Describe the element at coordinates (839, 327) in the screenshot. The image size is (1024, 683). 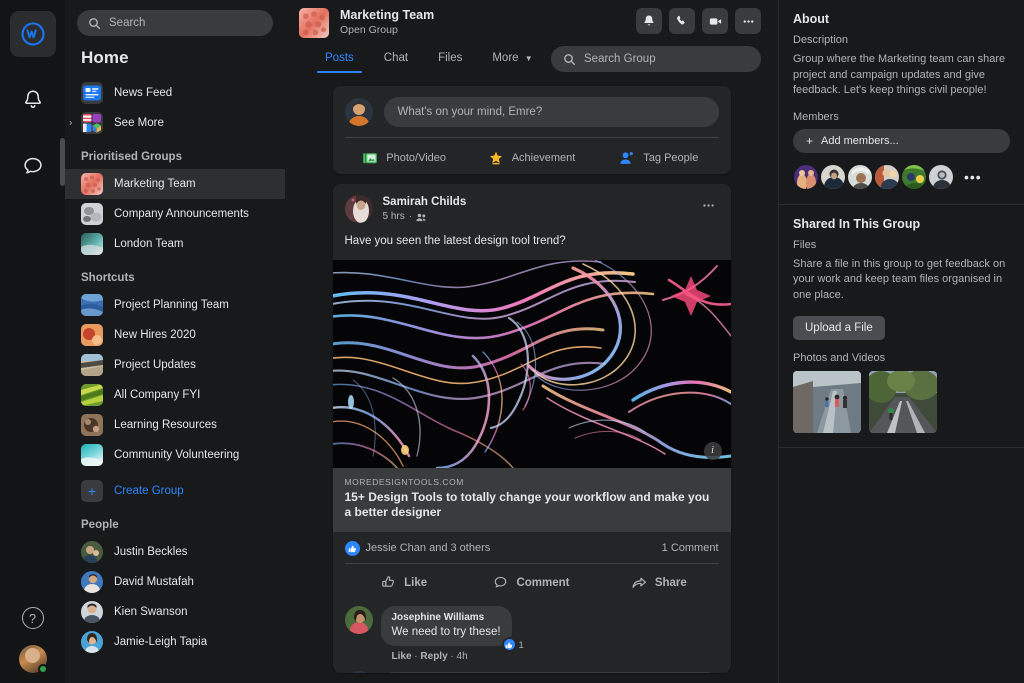
I see `upload-file-button: Upload a File` at that location.